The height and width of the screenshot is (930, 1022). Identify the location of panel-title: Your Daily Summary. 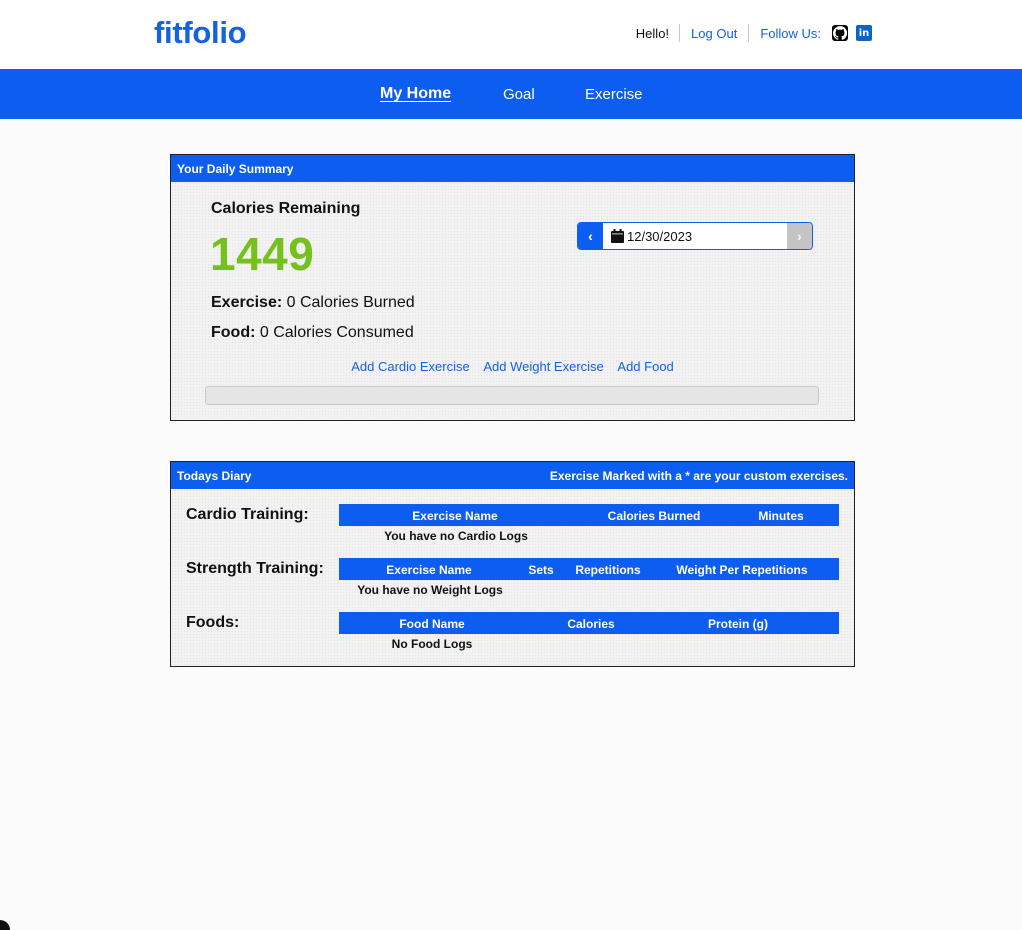
(235, 168).